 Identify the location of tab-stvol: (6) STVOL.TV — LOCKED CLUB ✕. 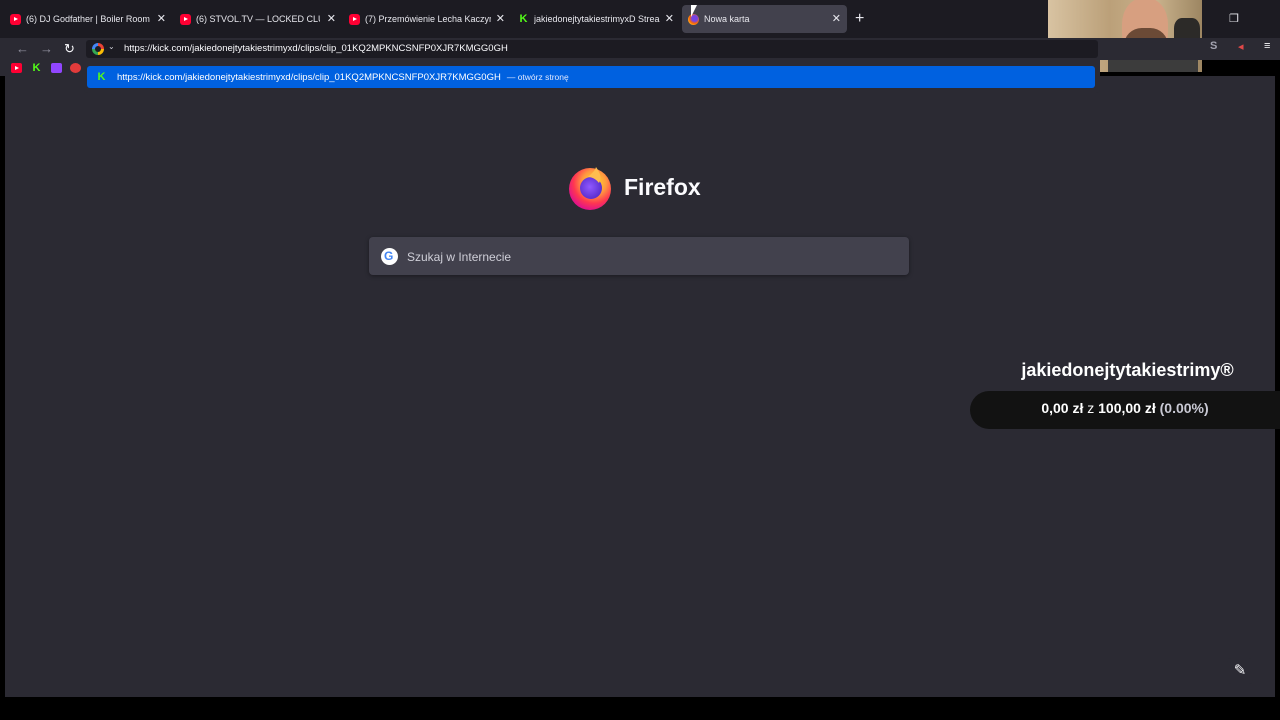
(259, 19).